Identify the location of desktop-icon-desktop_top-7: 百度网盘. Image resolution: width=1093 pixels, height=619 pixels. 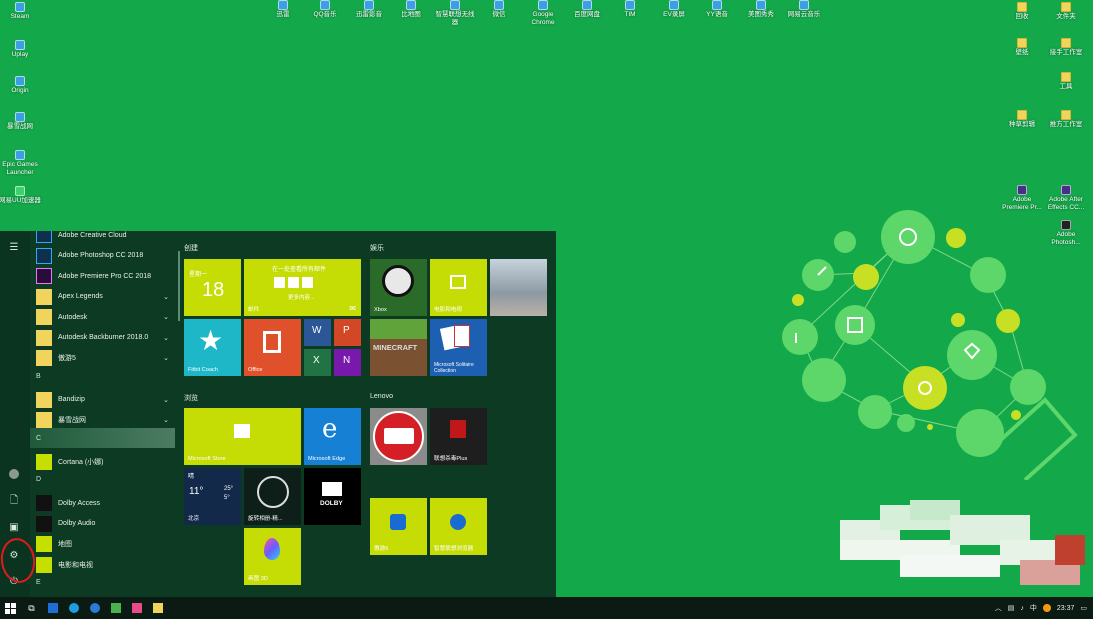
(587, 9).